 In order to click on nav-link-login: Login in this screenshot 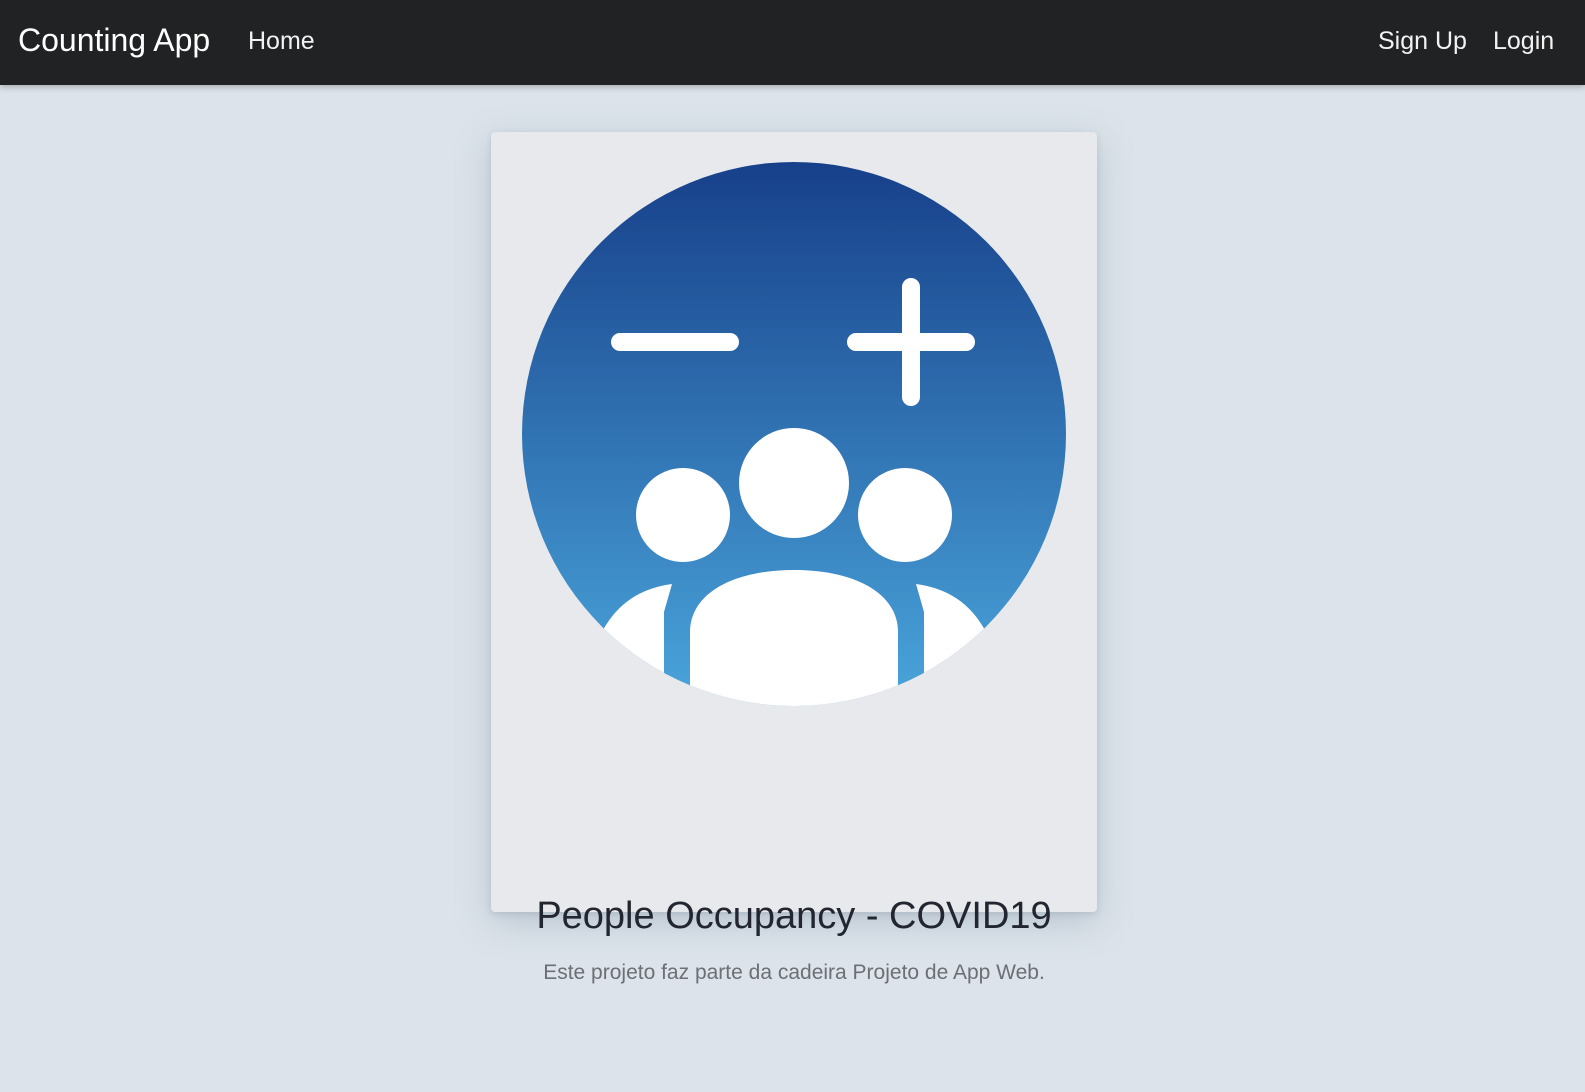, I will do `click(1523, 41)`.